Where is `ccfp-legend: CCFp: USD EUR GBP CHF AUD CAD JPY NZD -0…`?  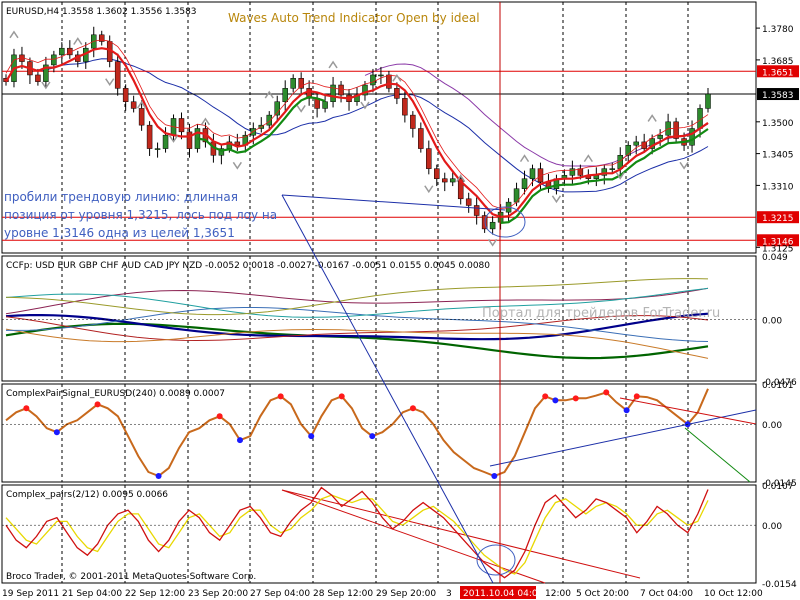 ccfp-legend: CCFp: USD EUR GBP CHF AUD CAD JPY NZD -0… is located at coordinates (248, 266).